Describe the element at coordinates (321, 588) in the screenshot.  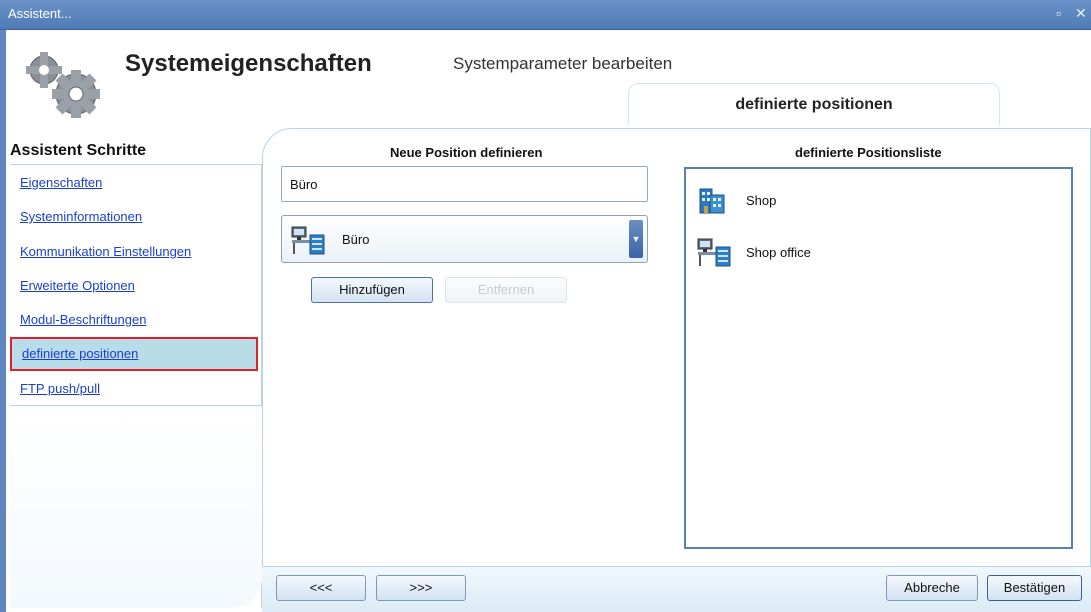
I see `previous-button: <<<` at that location.